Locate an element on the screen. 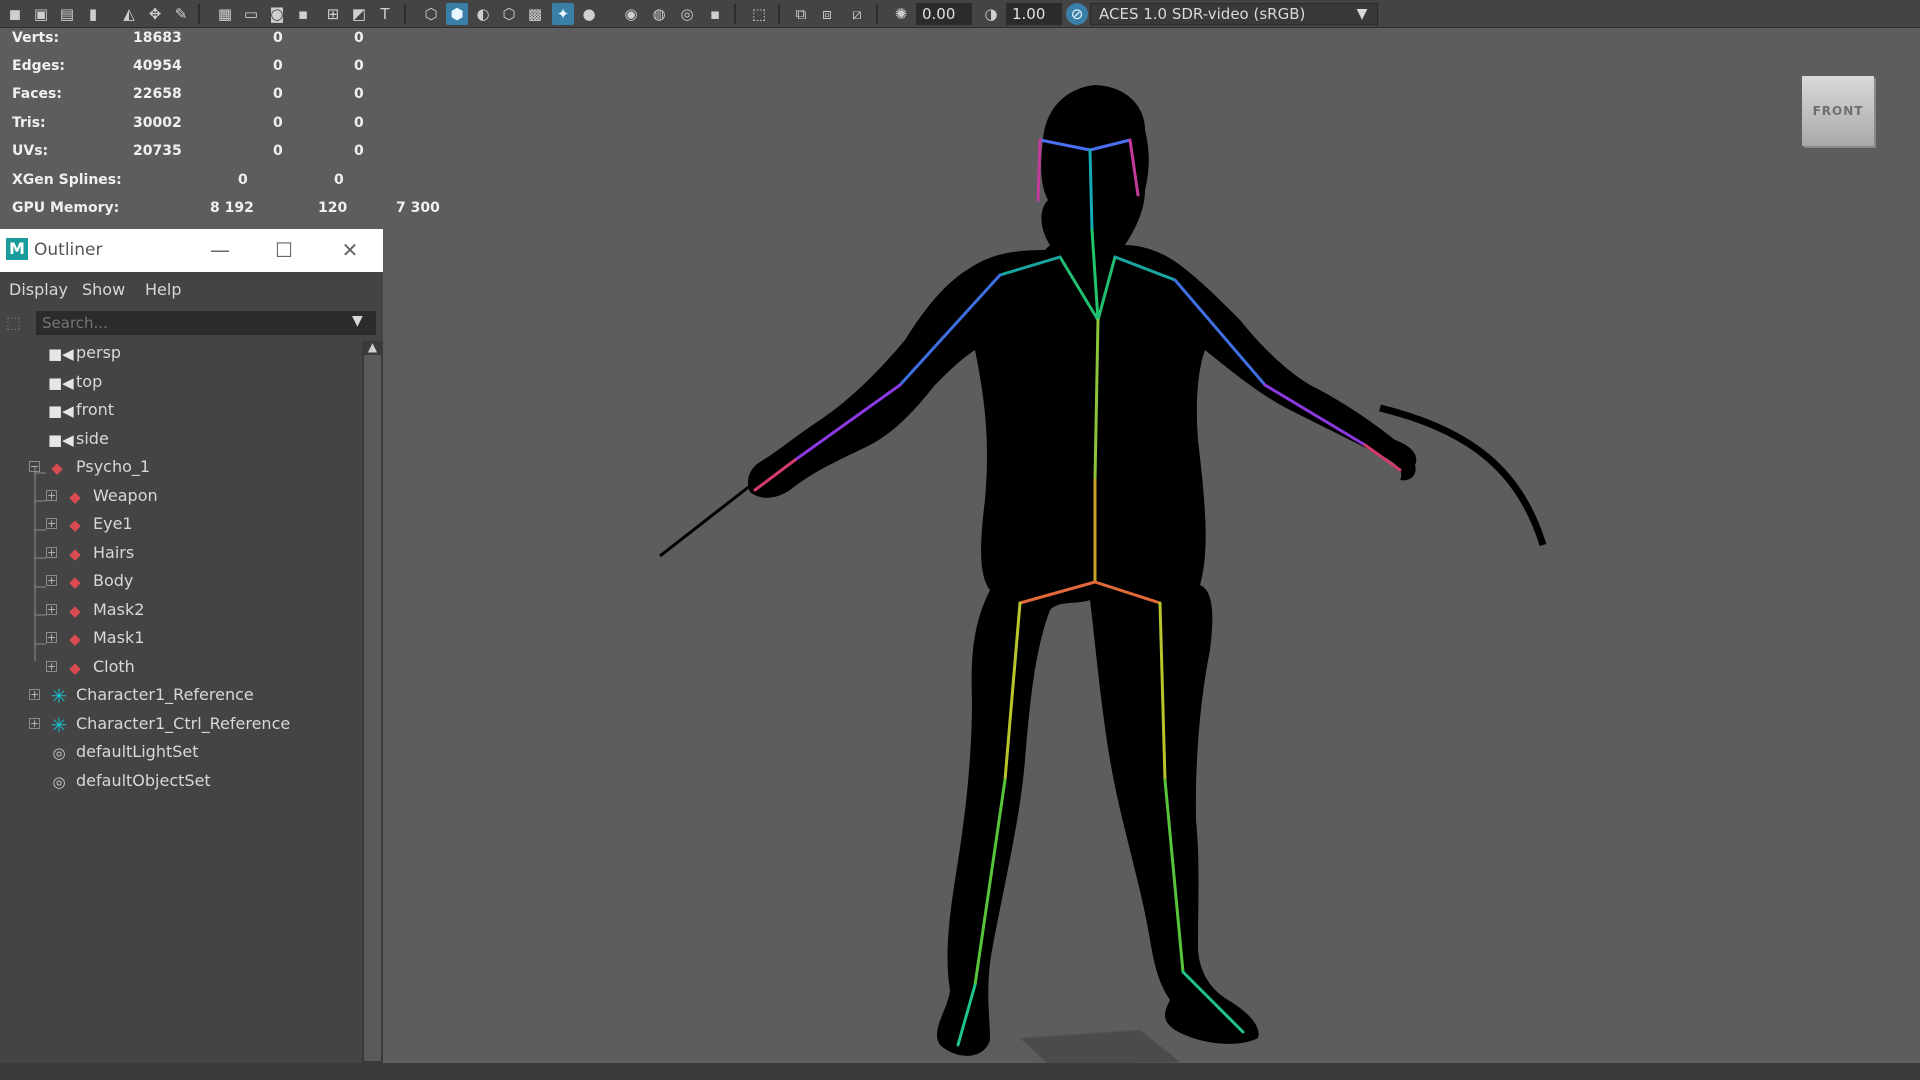 The width and height of the screenshot is (1920, 1080). camera-lock-icon: ▤ is located at coordinates (67, 14).